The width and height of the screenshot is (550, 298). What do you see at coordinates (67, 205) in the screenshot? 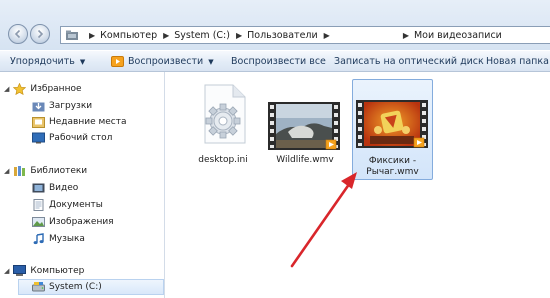
I see `sidebar-item-documents: Документы` at bounding box center [67, 205].